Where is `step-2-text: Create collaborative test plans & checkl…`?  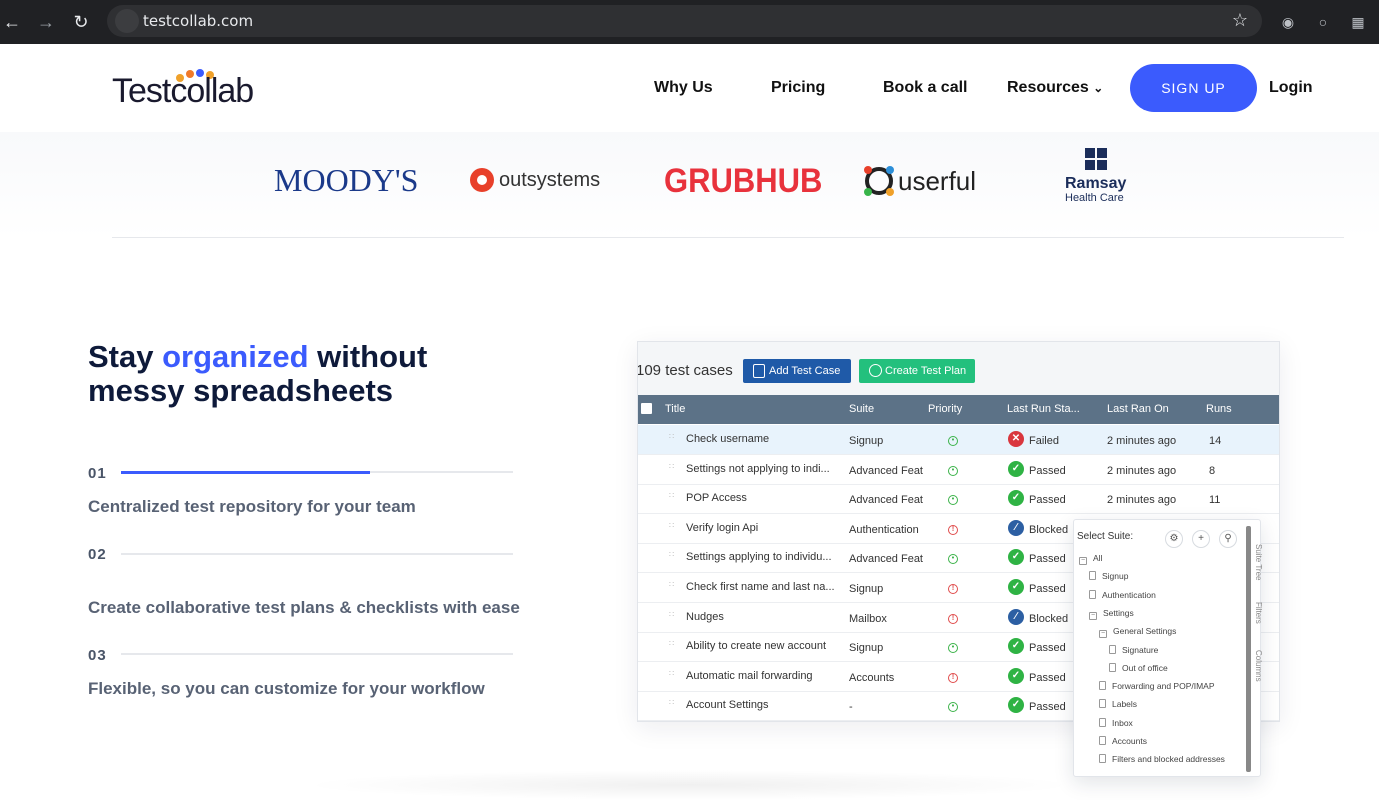
step-2-text: Create collaborative test plans & checkl… is located at coordinates (304, 608).